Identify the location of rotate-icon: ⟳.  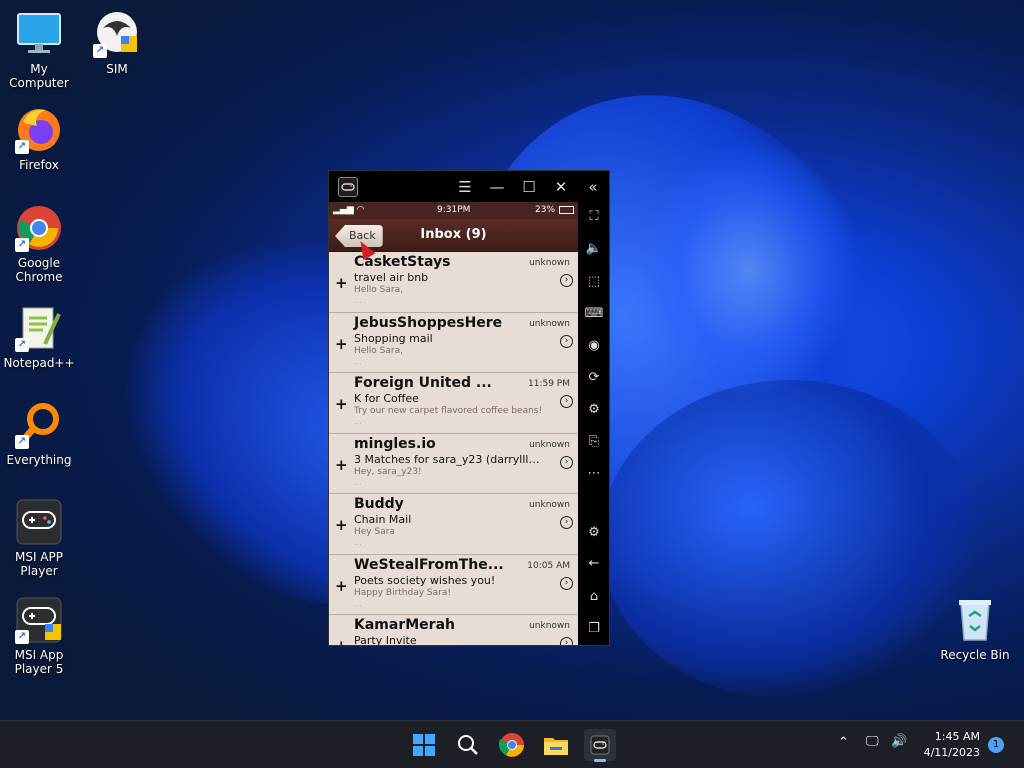
(594, 378).